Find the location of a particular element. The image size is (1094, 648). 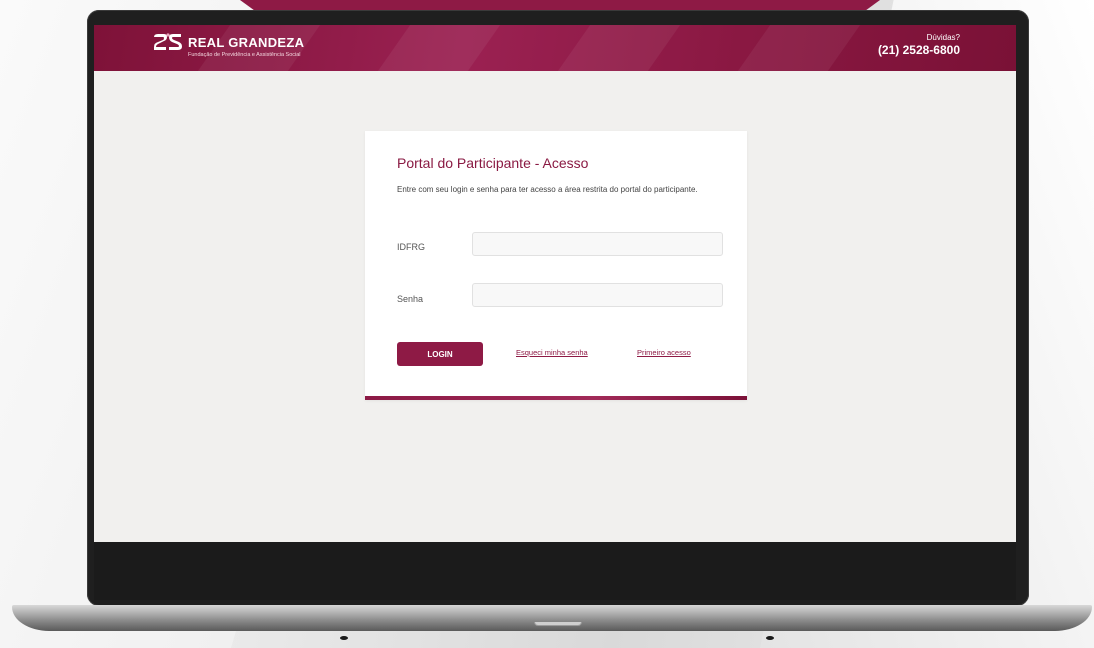

password-label: Senha is located at coordinates (410, 299).